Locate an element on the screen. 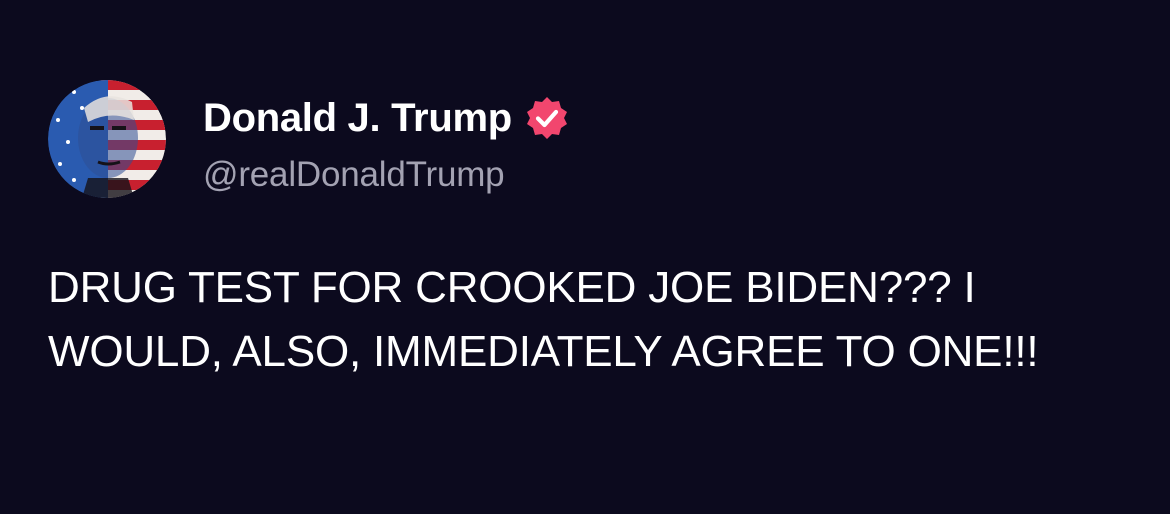  flag-portrait-avatar-icon is located at coordinates (107, 139).